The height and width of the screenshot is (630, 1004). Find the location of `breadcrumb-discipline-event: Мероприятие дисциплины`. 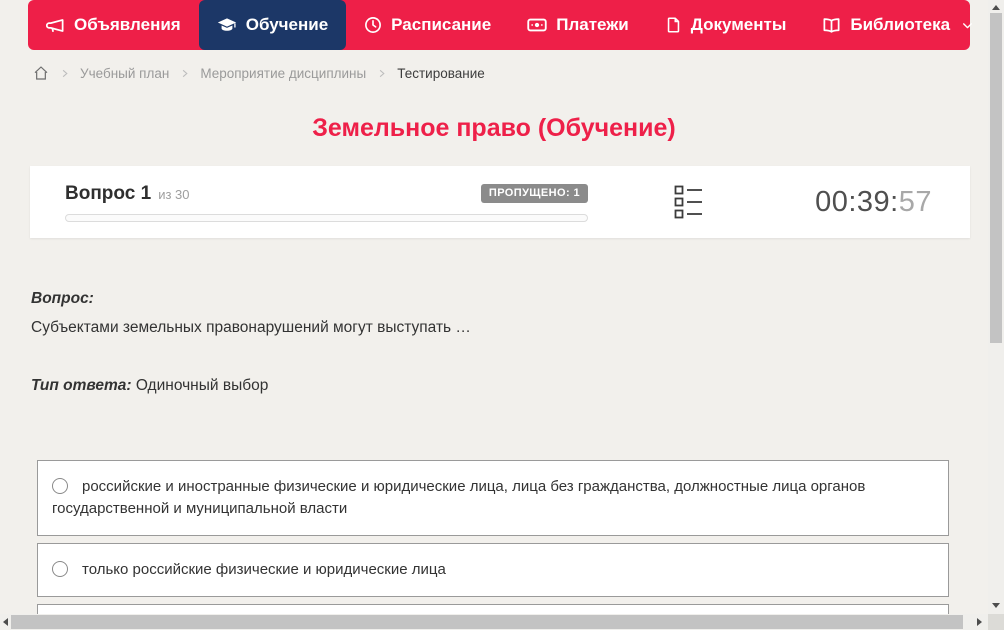

breadcrumb-discipline-event: Мероприятие дисциплины is located at coordinates (283, 73).